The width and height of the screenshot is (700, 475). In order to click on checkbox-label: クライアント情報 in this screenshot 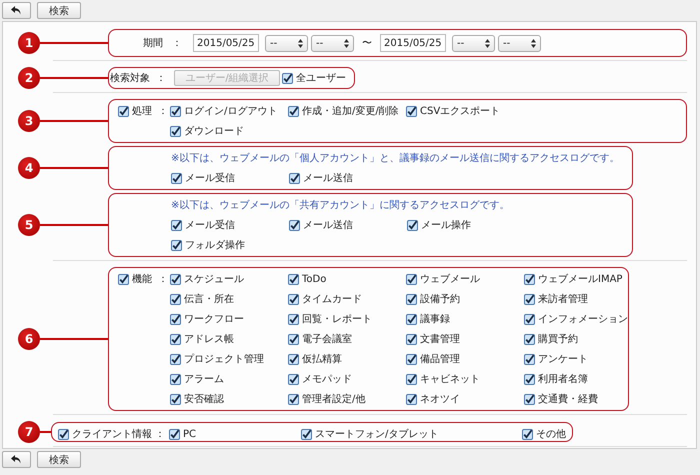, I will do `click(112, 434)`.